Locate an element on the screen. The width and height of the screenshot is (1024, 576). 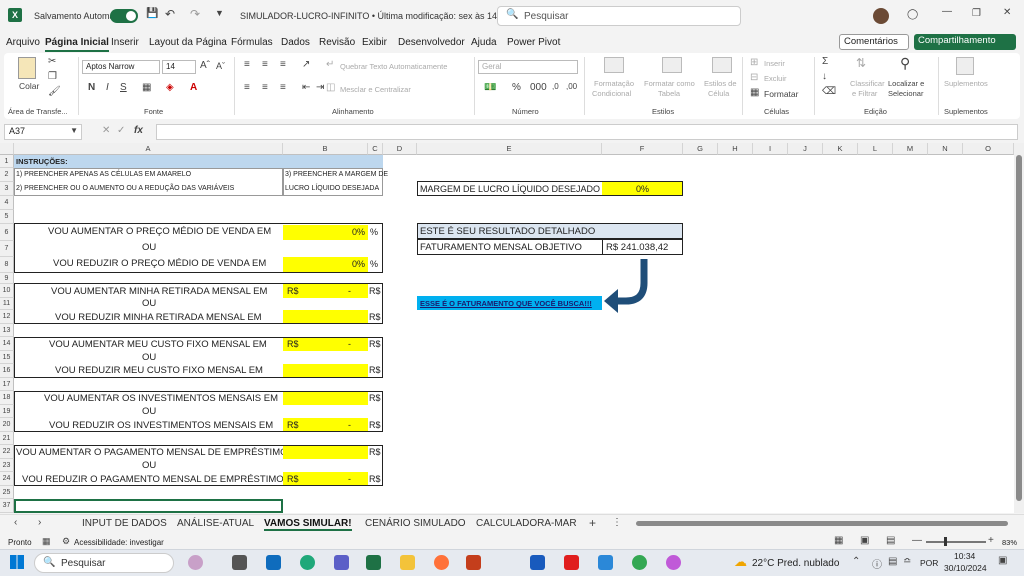
clear-icon: ⌫ is located at coordinates (829, 91).